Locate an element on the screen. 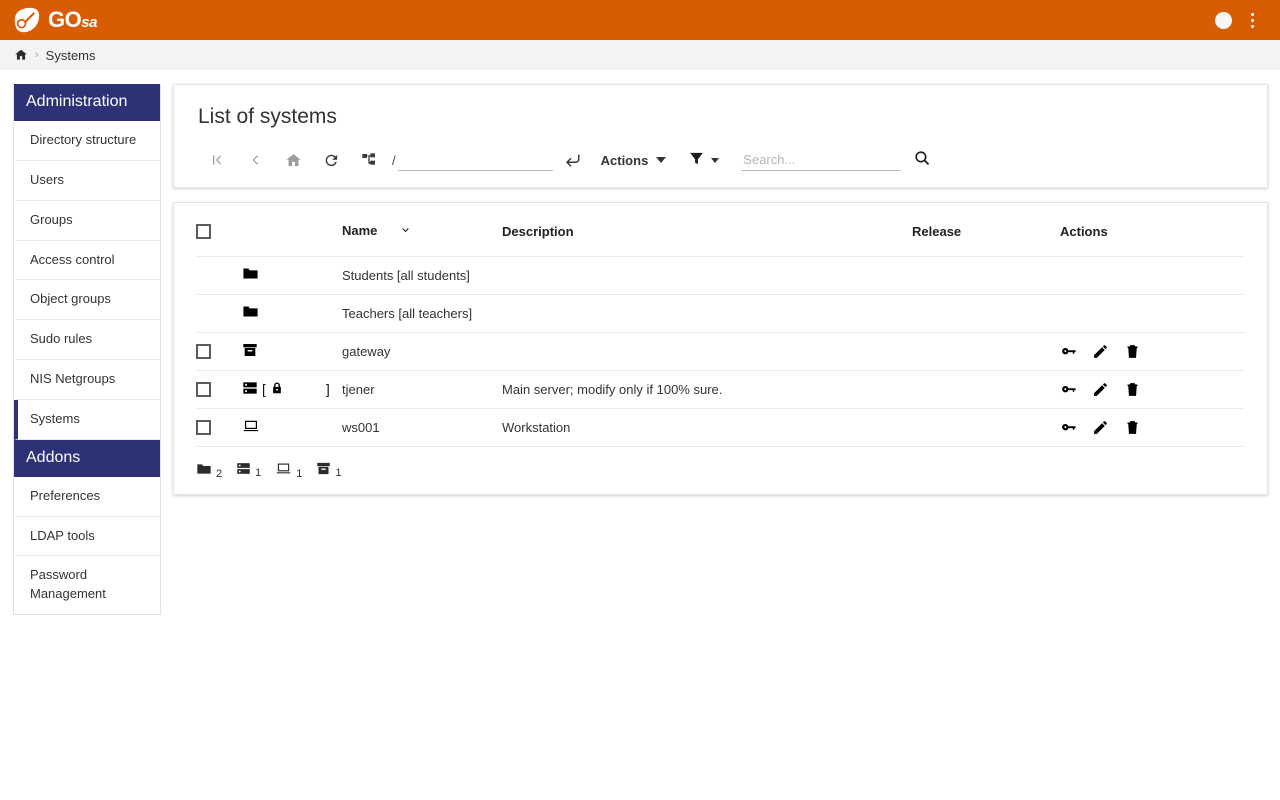 Image resolution: width=1280 pixels, height=800 pixels. row-icon-cell is located at coordinates (292, 427).